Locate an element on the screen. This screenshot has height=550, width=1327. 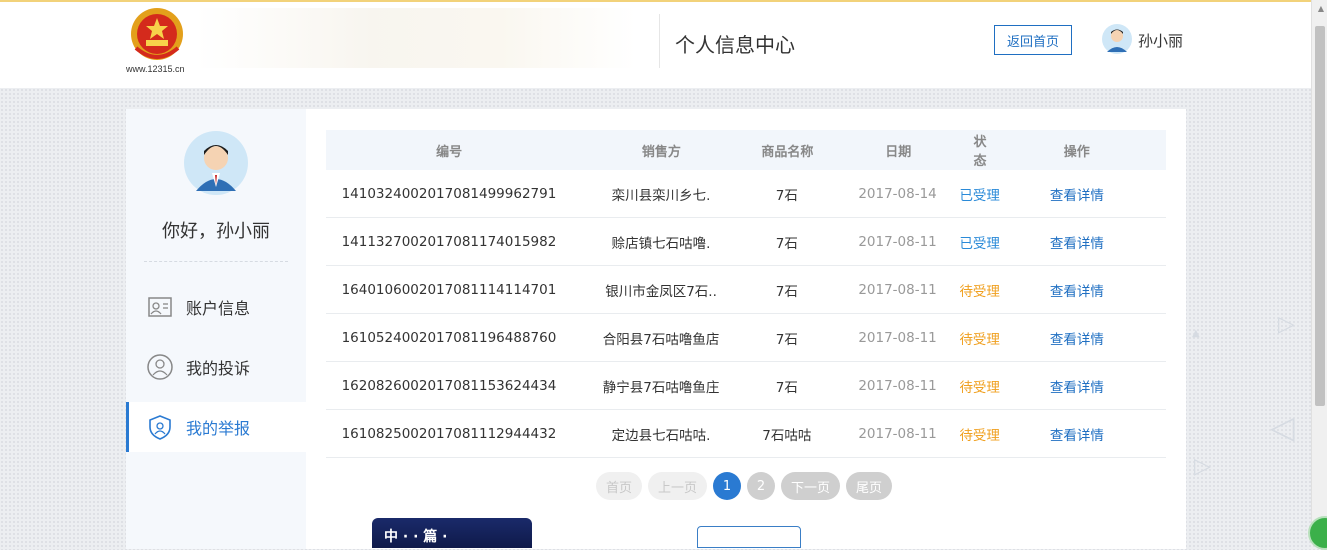
logo-url-text: www.12315.cn is located at coordinates (155, 69).